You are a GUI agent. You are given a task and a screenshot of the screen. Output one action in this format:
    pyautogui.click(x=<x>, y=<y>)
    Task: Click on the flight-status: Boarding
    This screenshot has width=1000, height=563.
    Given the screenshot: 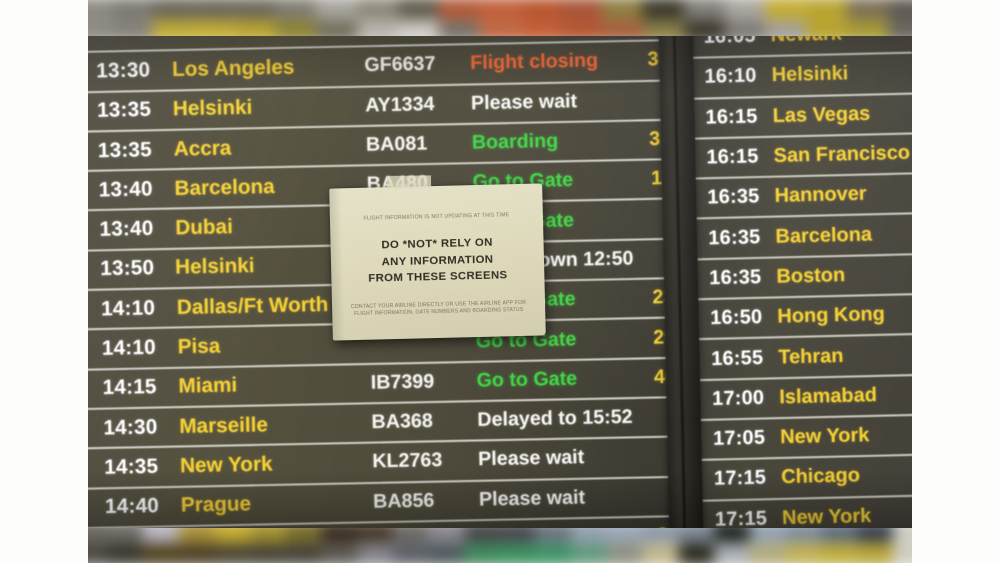 What is the action you would take?
    pyautogui.click(x=515, y=142)
    